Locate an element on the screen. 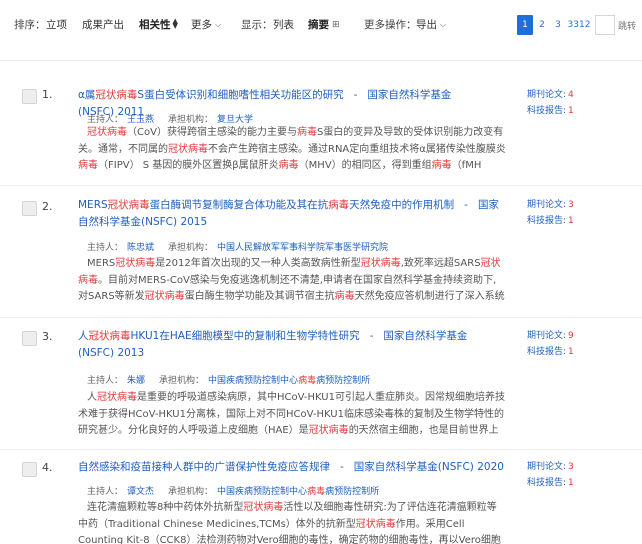 This screenshot has height=544, width=642. result-meta: 主持人： 朱娜 承担机构： 中国疾病预防控制中心病毒病预防控制所 is located at coordinates (229, 381).